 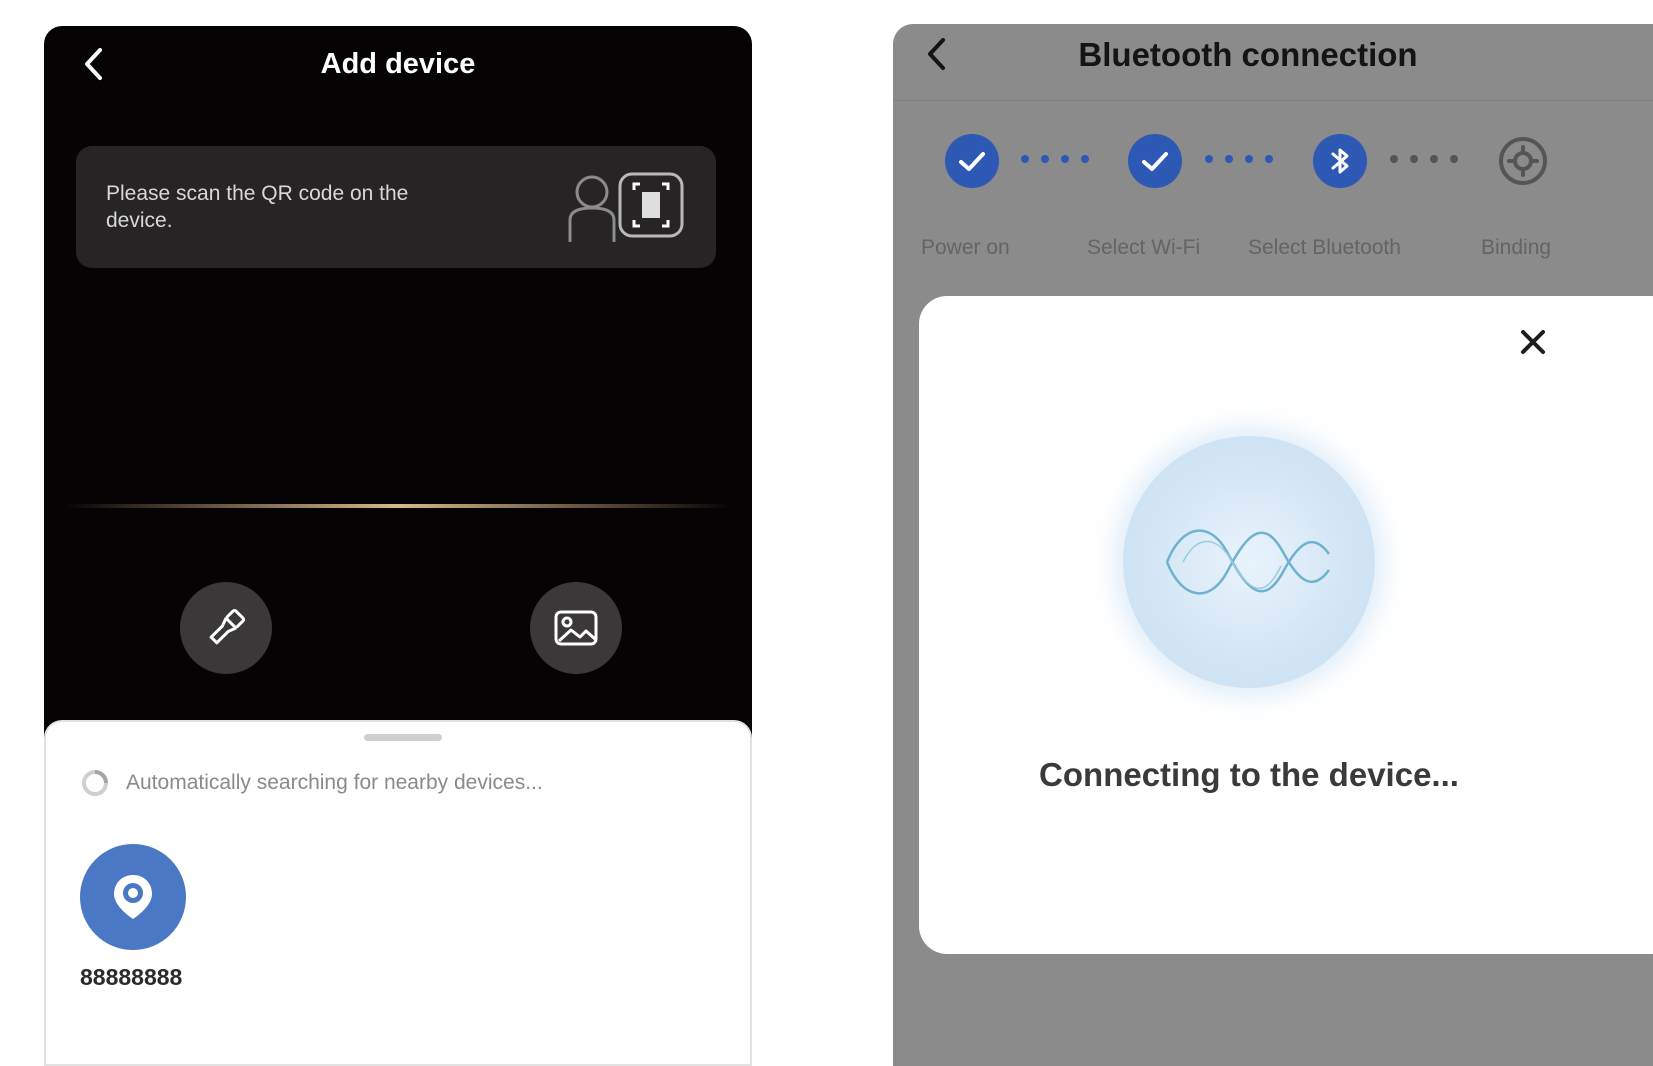 I want to click on close-button, so click(x=1533, y=342).